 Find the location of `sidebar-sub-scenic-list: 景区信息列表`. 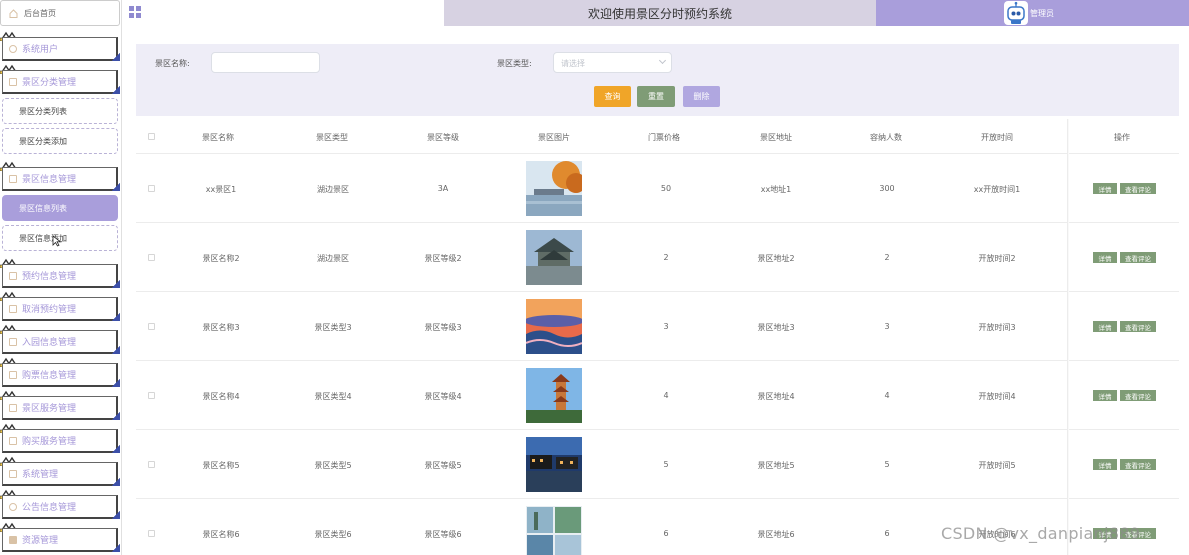

sidebar-sub-scenic-list: 景区信息列表 is located at coordinates (60, 208).